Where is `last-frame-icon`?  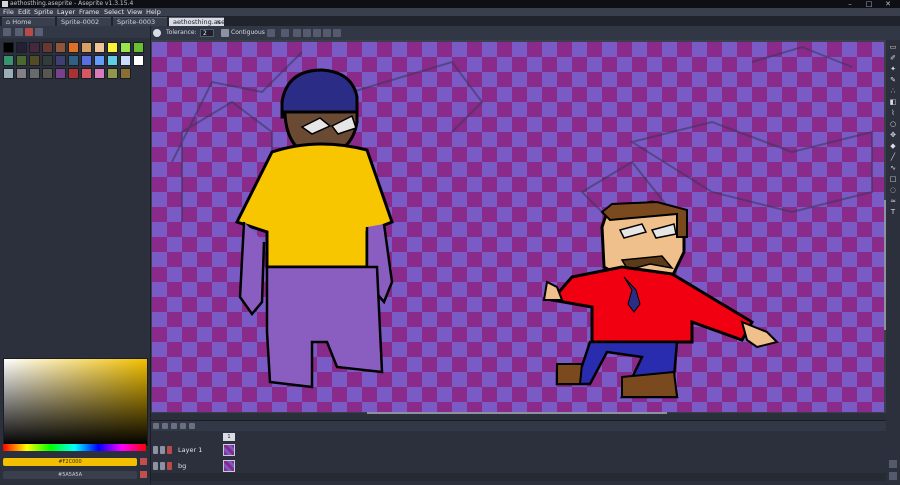
last-frame-icon is located at coordinates (192, 426).